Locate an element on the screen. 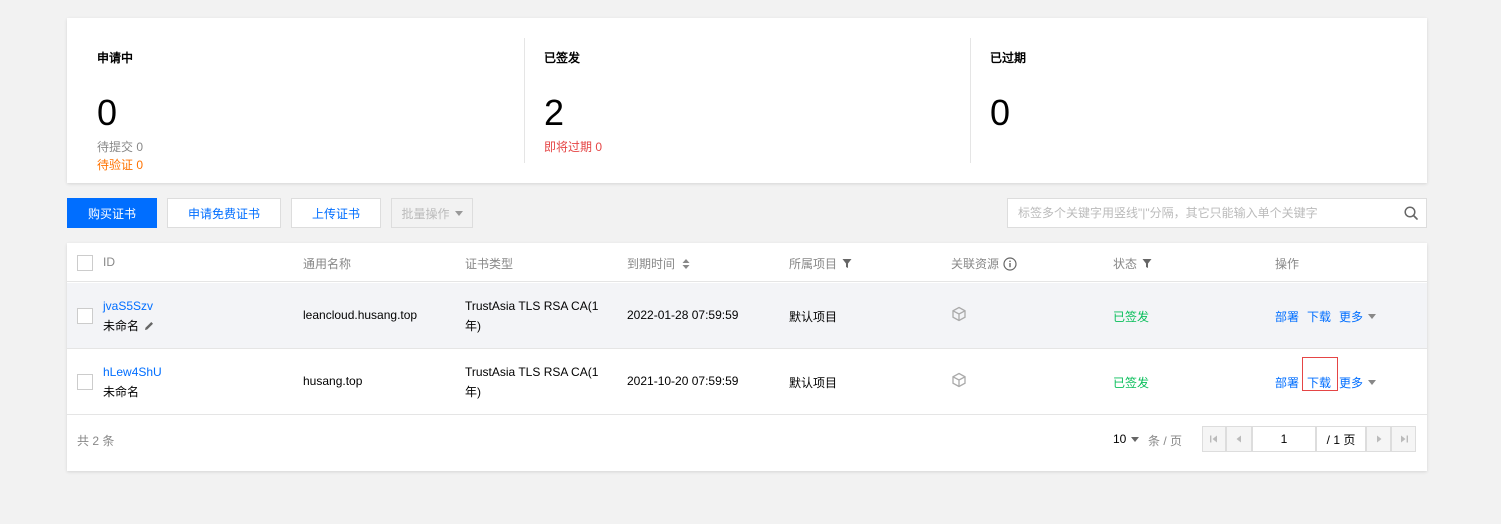  first-page-icon is located at coordinates (1213, 439).